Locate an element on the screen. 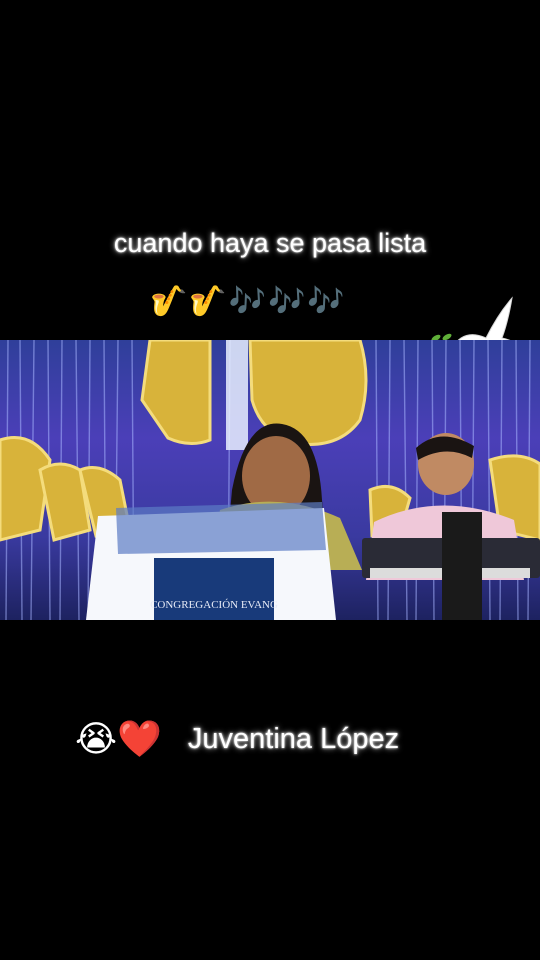 This screenshot has height=960, width=540. bottom-name-caption: Juventina López is located at coordinates (293, 738).